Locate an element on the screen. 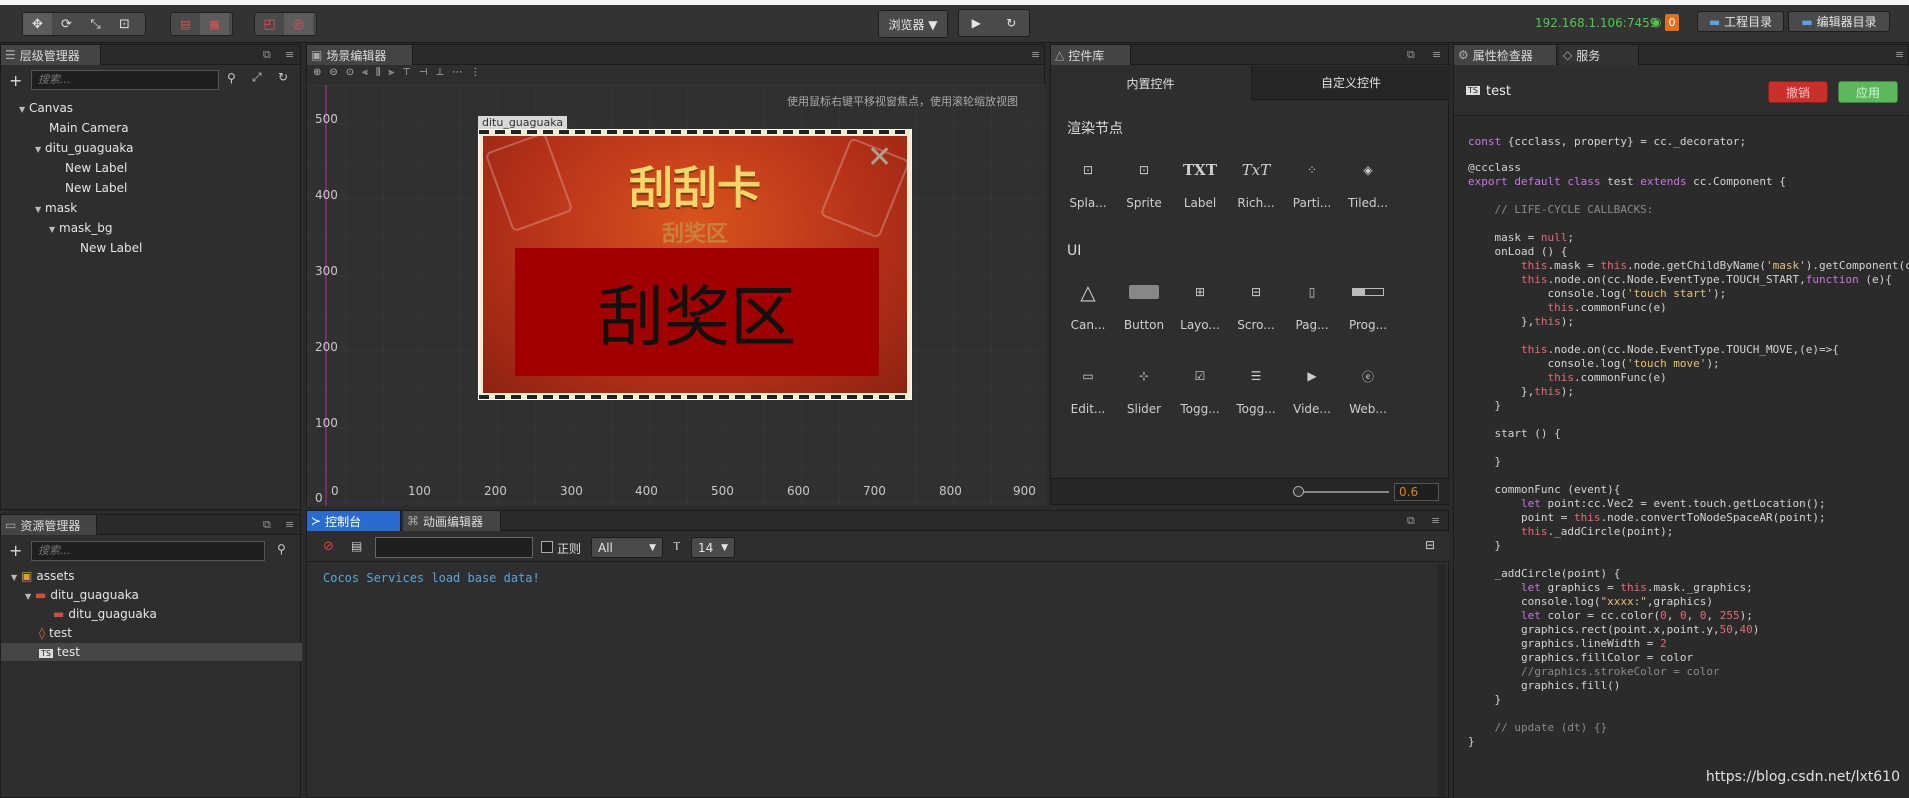 The image size is (1909, 798). tab-inspector: ⚙ 属性检查器 is located at coordinates (1505, 55).